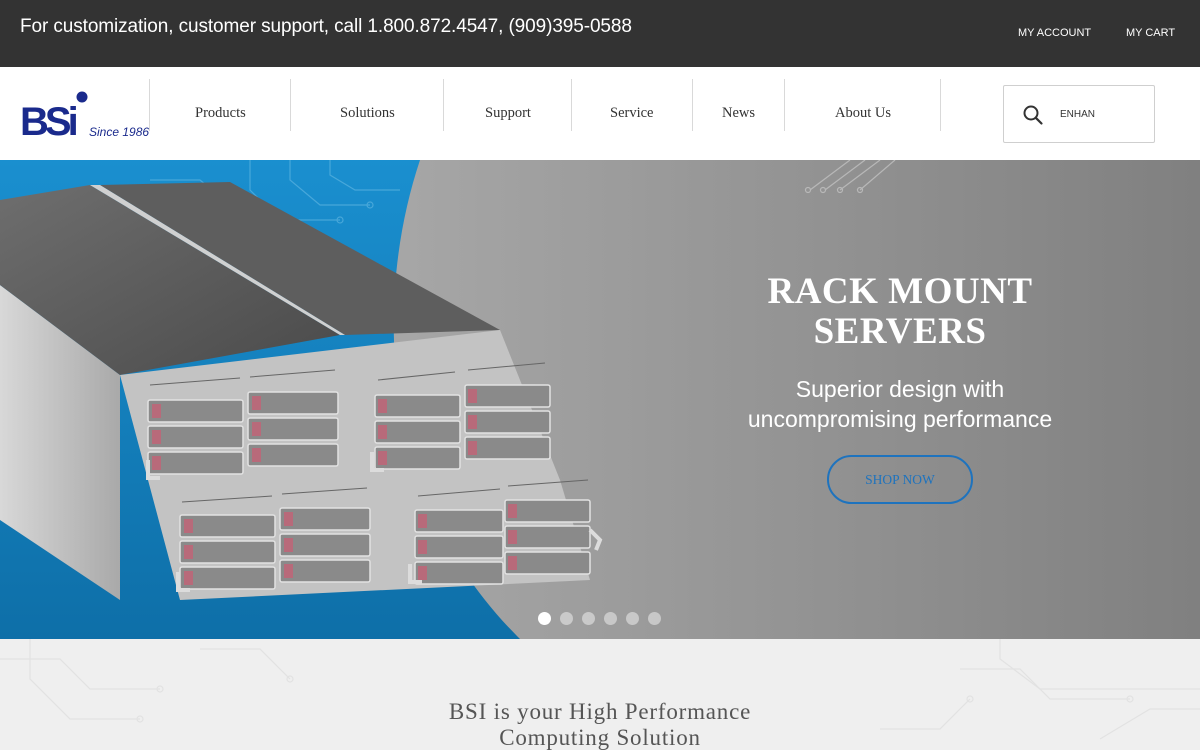 Image resolution: width=1200 pixels, height=750 pixels. What do you see at coordinates (863, 113) in the screenshot?
I see `nav-about-us: About Us` at bounding box center [863, 113].